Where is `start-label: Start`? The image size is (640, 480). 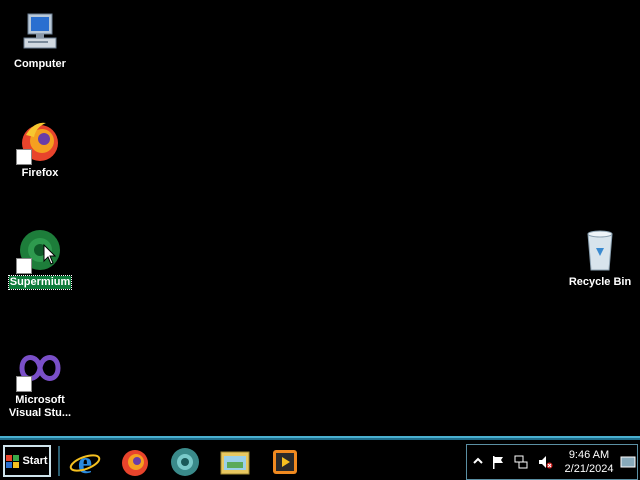
start-label: Start is located at coordinates (35, 461).